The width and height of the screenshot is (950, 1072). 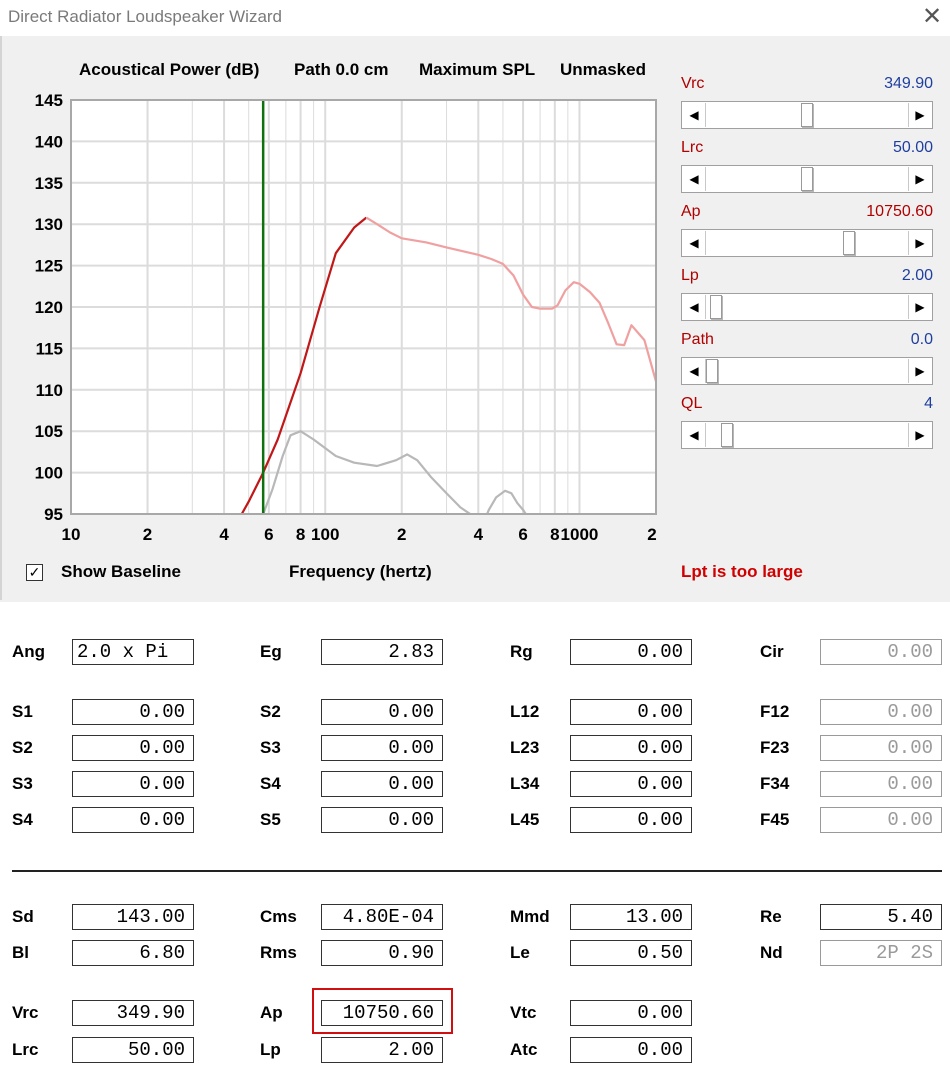 I want to click on field-f23: 0.00, so click(x=881, y=748).